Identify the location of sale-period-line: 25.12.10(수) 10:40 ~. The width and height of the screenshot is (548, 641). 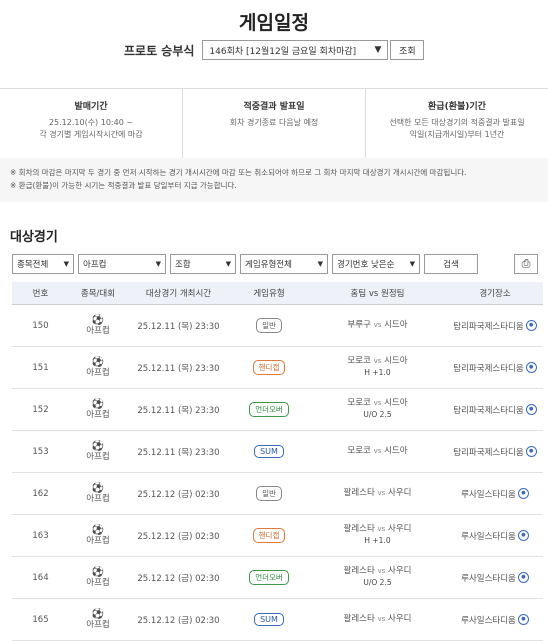
(91, 122).